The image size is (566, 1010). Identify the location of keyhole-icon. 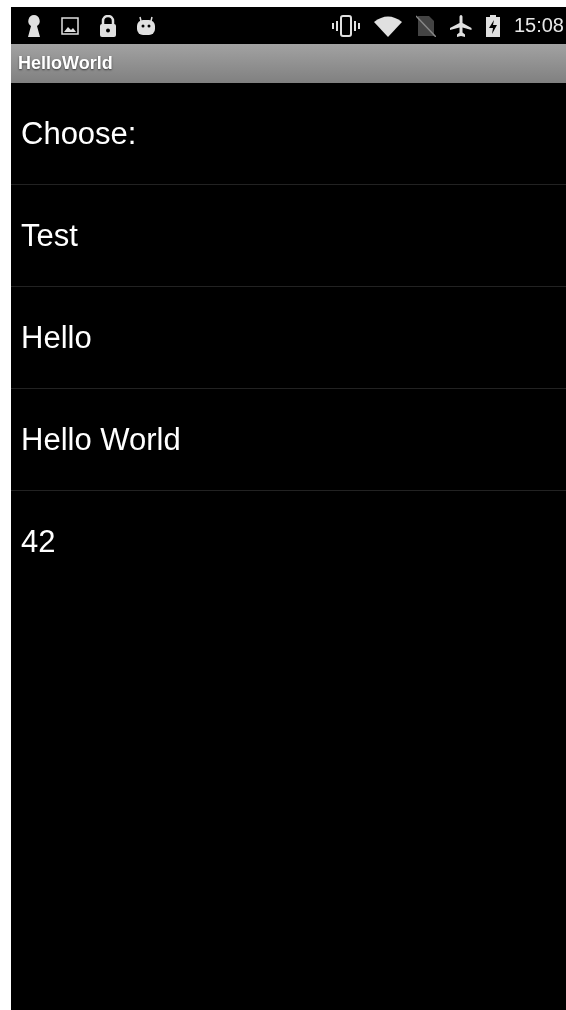
(34, 25).